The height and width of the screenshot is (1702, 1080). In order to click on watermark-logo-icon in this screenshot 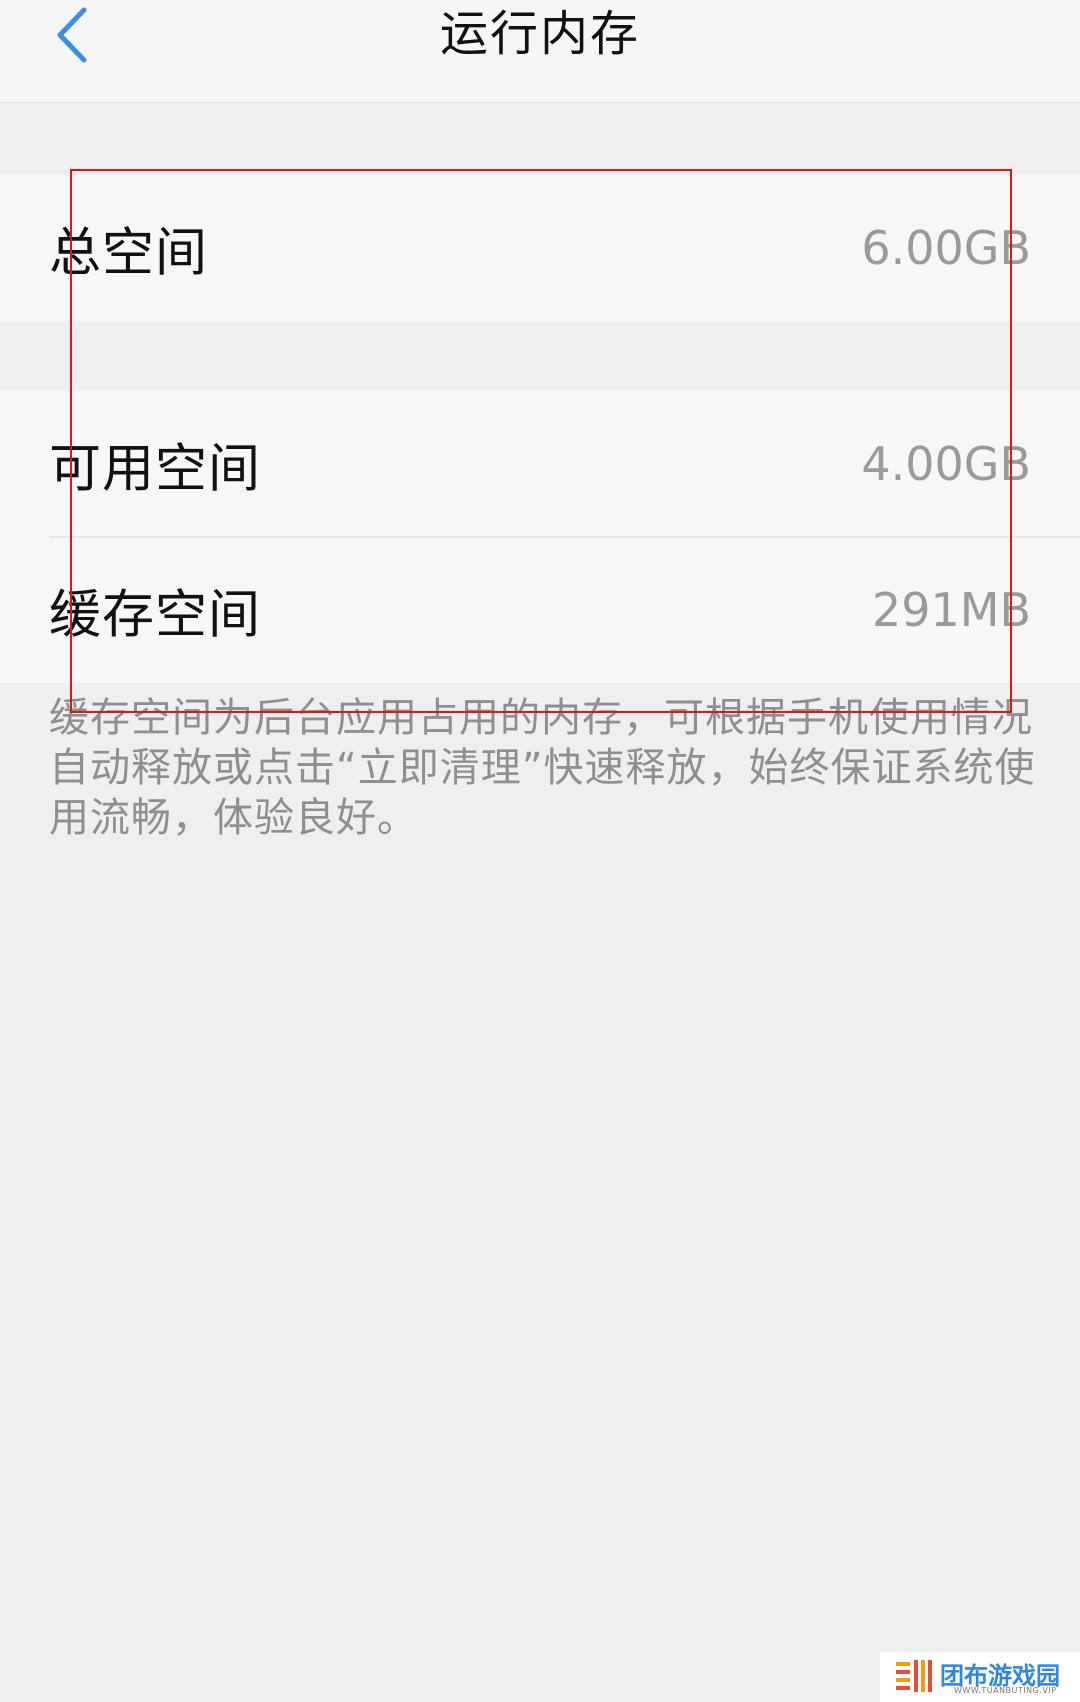, I will do `click(914, 1676)`.